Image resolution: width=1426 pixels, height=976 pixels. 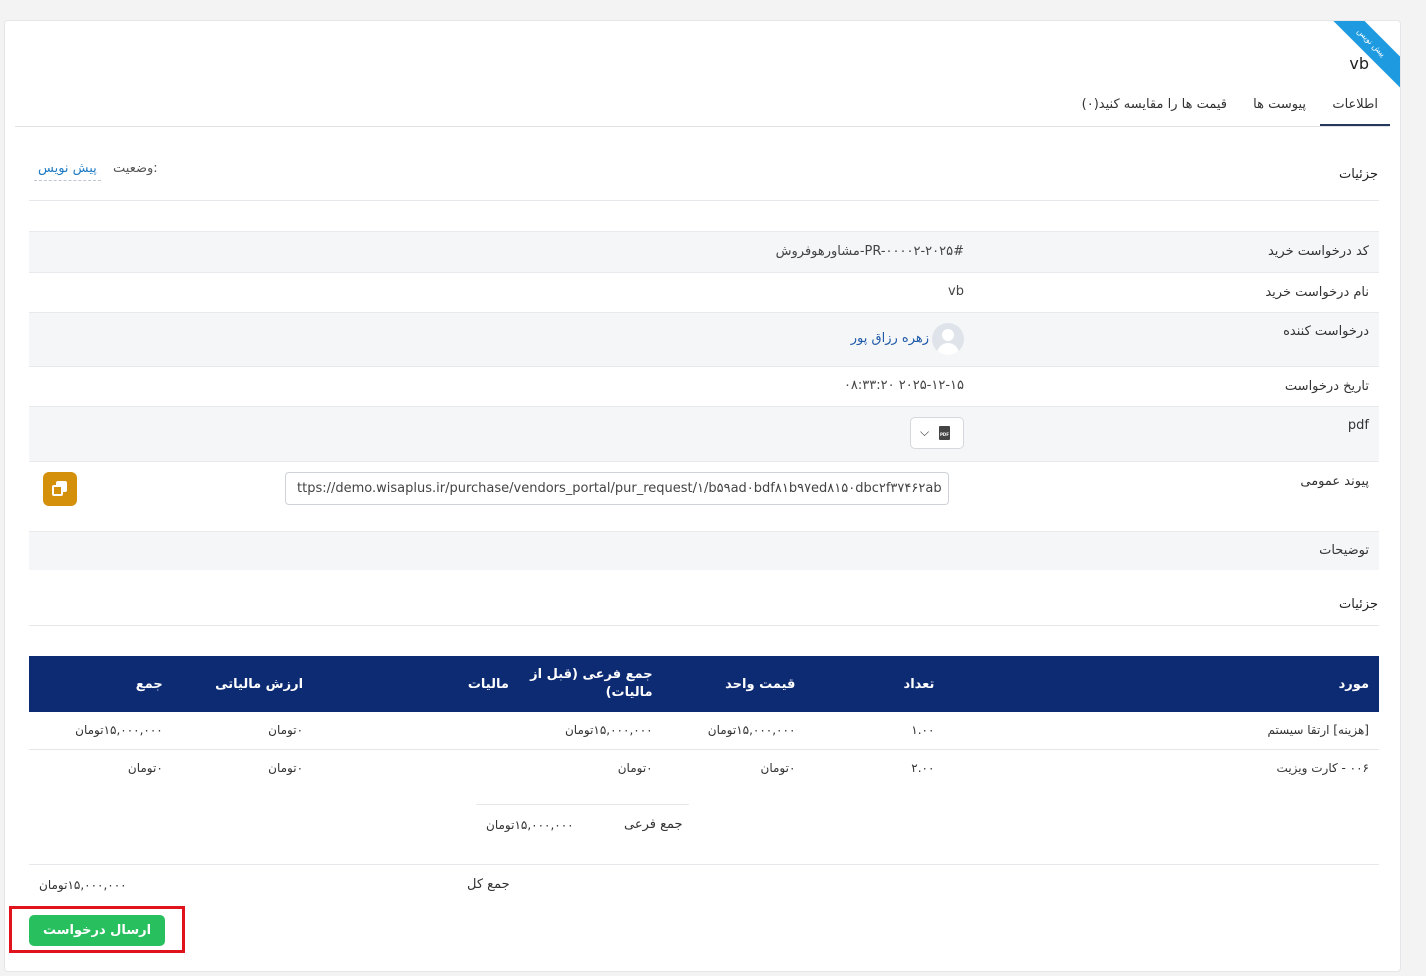 What do you see at coordinates (60, 489) in the screenshot?
I see `copy-link-button` at bounding box center [60, 489].